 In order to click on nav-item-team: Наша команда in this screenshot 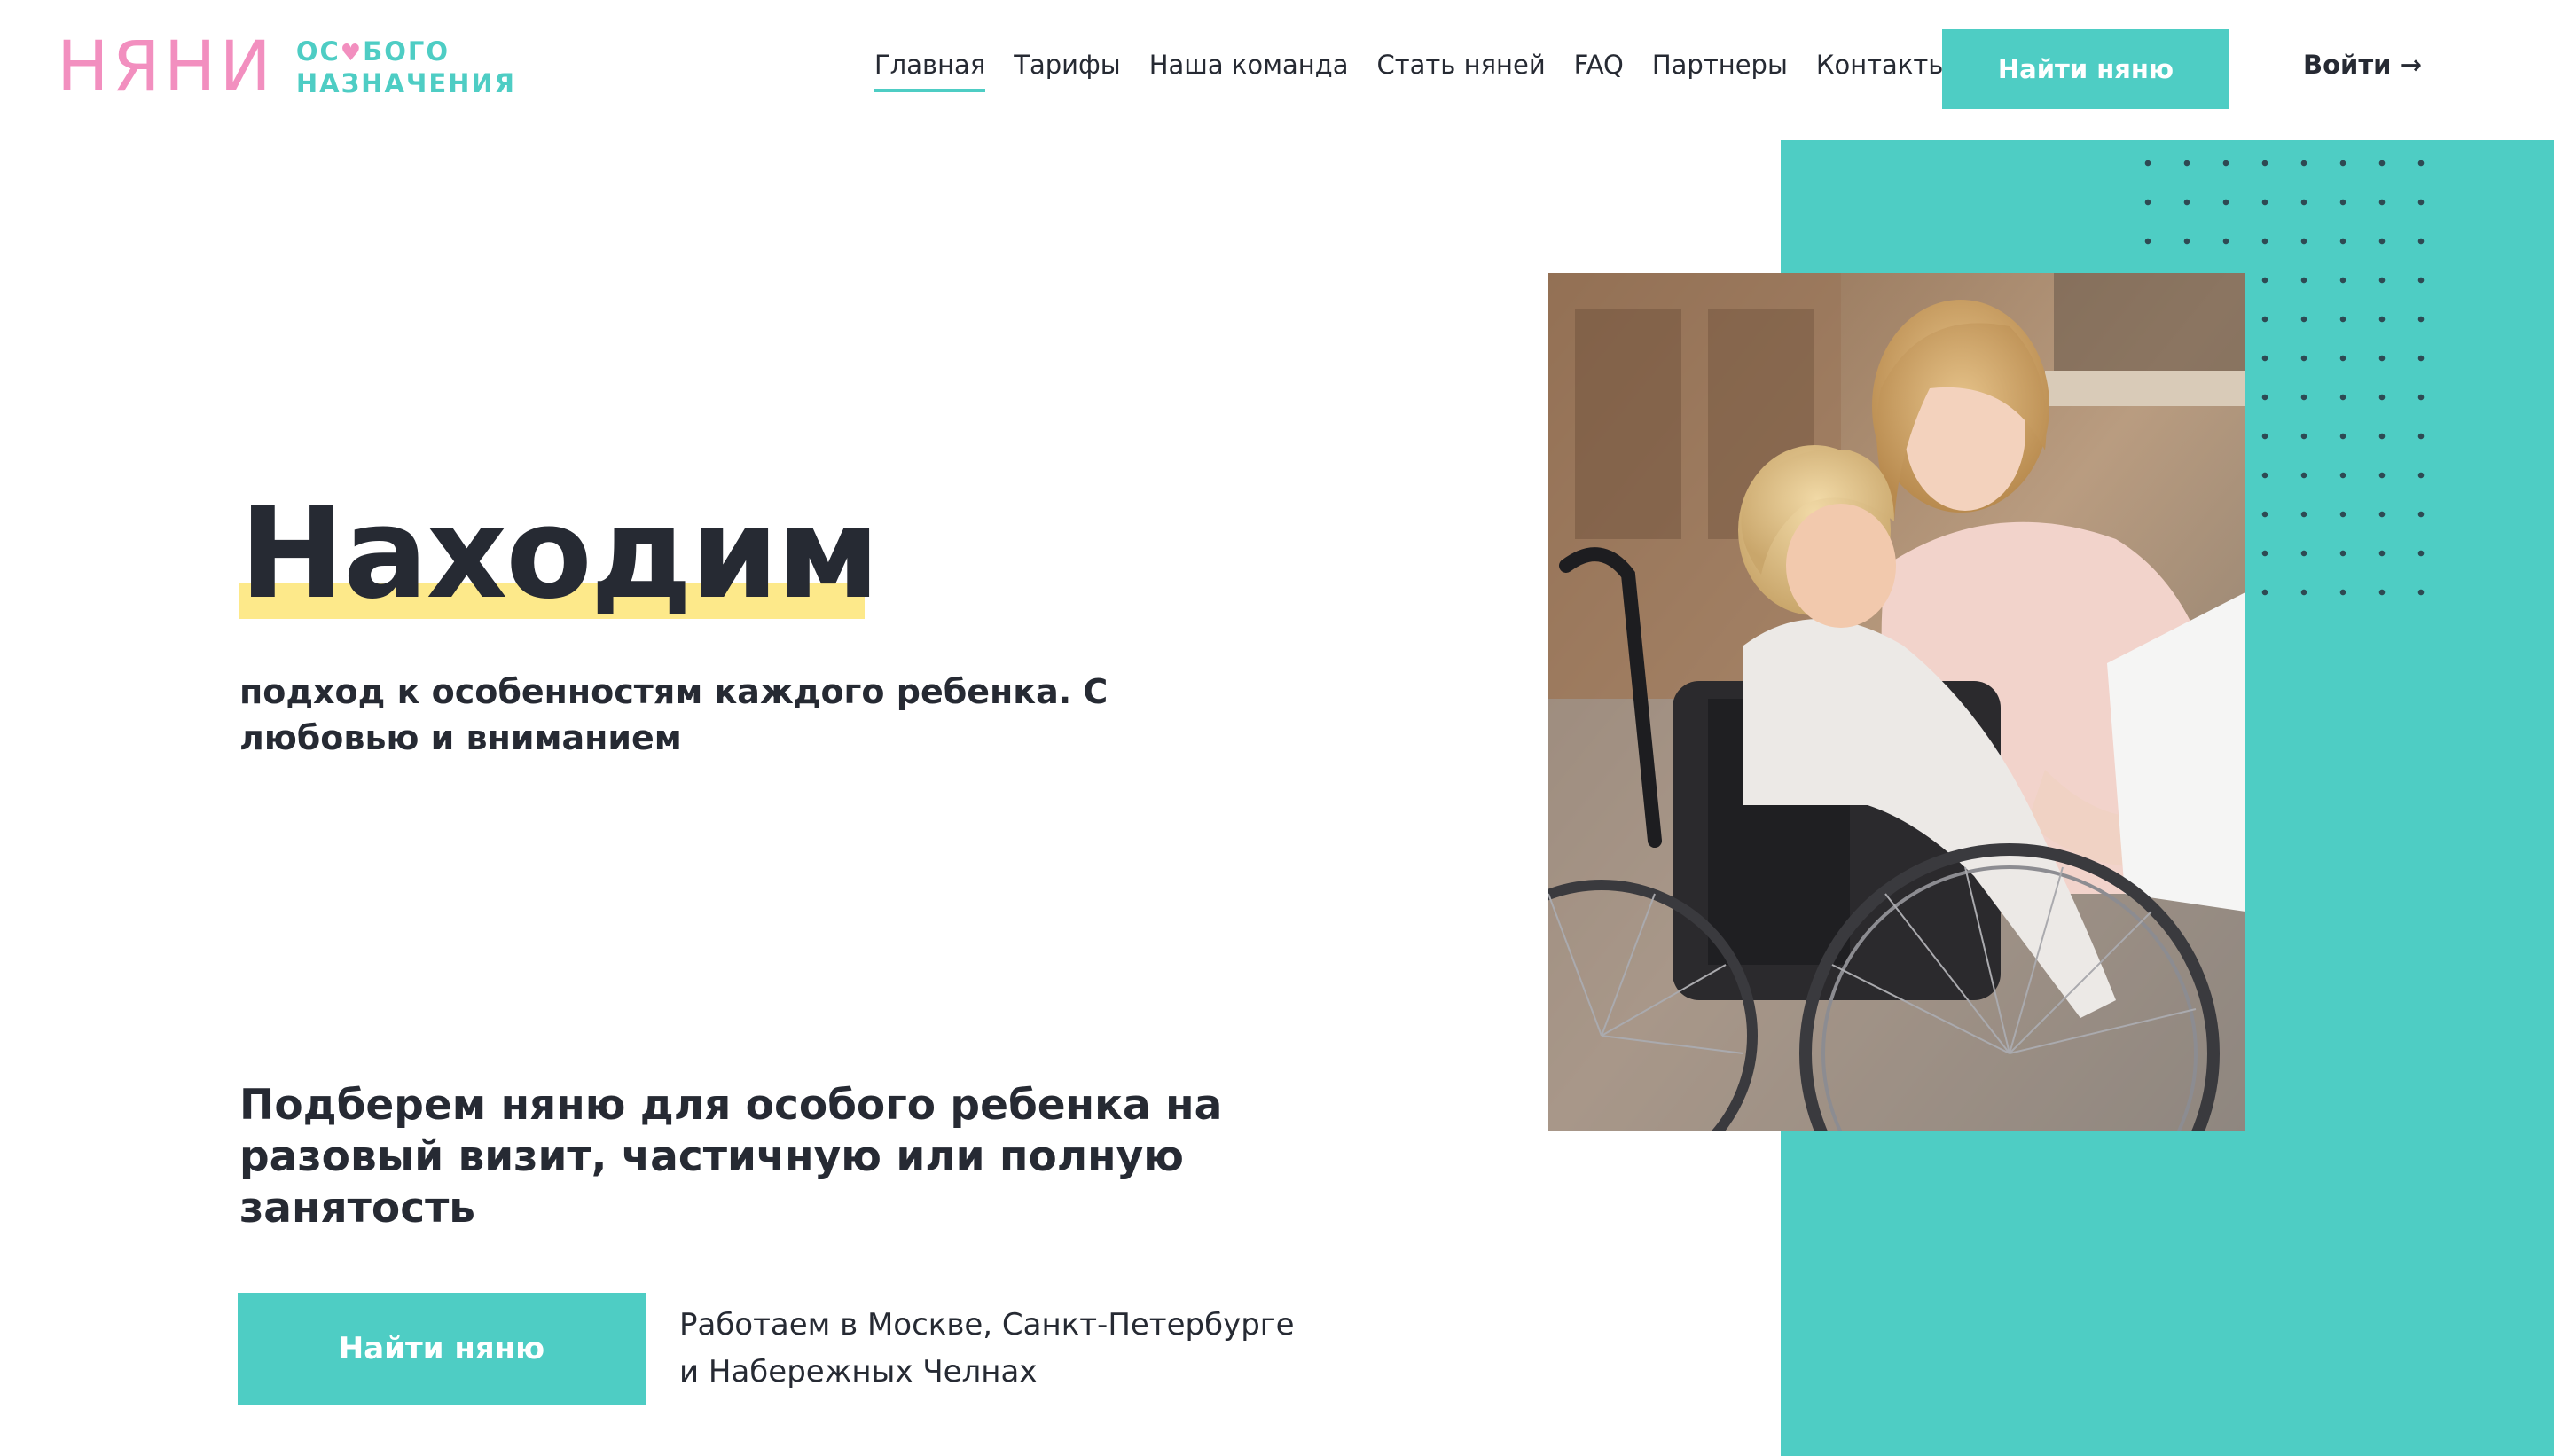, I will do `click(1249, 65)`.